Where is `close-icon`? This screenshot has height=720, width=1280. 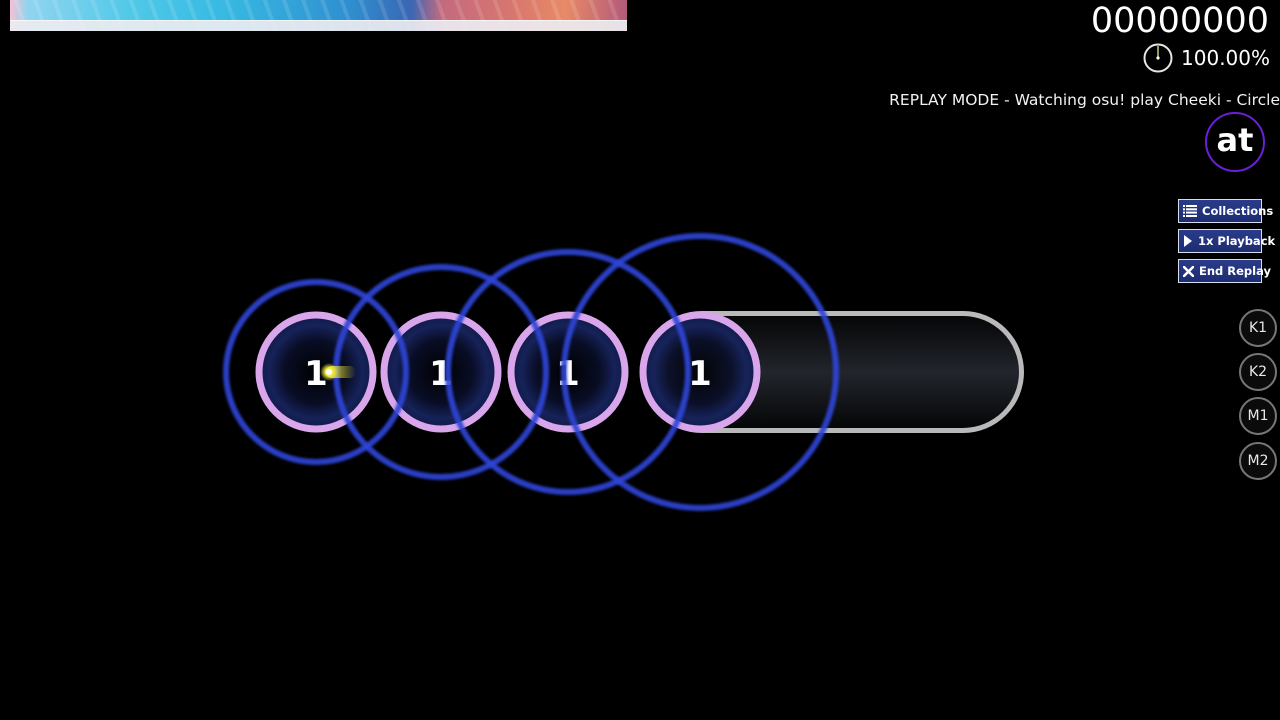
close-icon is located at coordinates (1188, 271).